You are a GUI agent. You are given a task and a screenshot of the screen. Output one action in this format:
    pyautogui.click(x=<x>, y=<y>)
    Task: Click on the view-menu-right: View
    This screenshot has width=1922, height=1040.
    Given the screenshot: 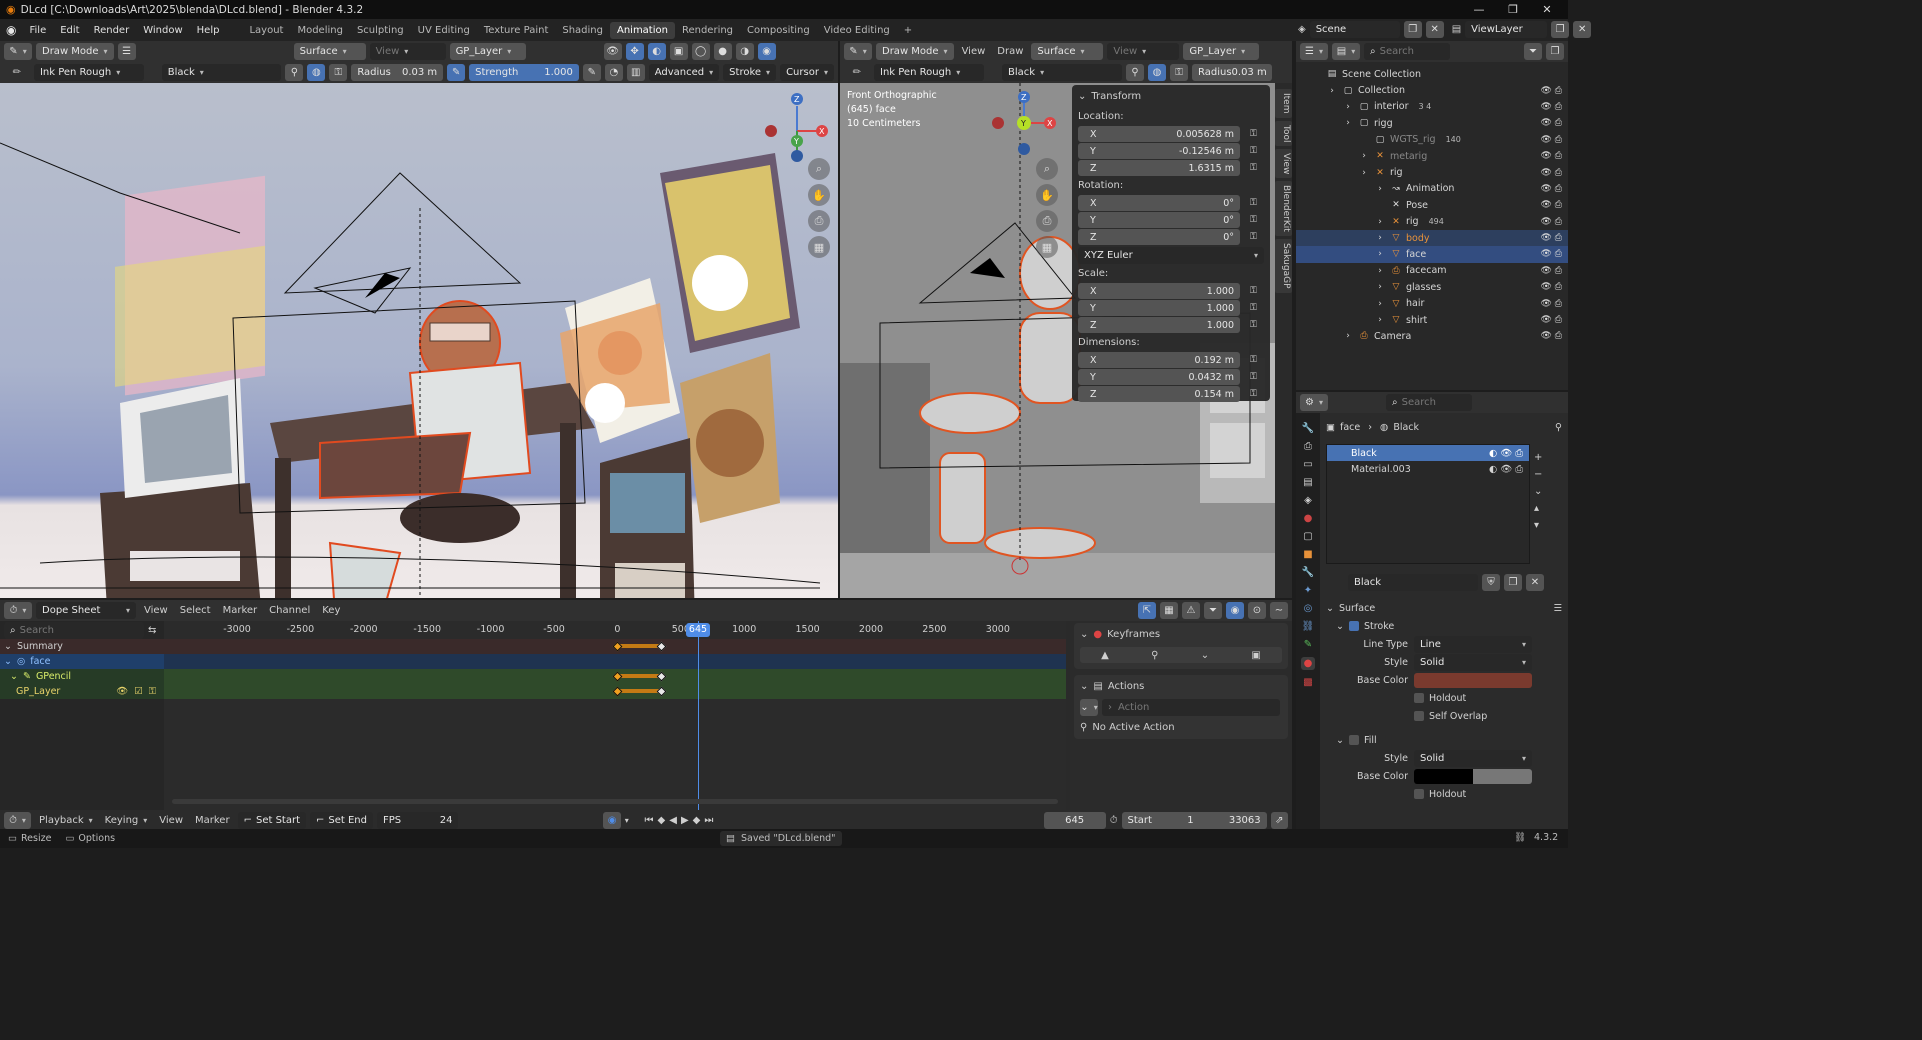 What is the action you would take?
    pyautogui.click(x=974, y=51)
    